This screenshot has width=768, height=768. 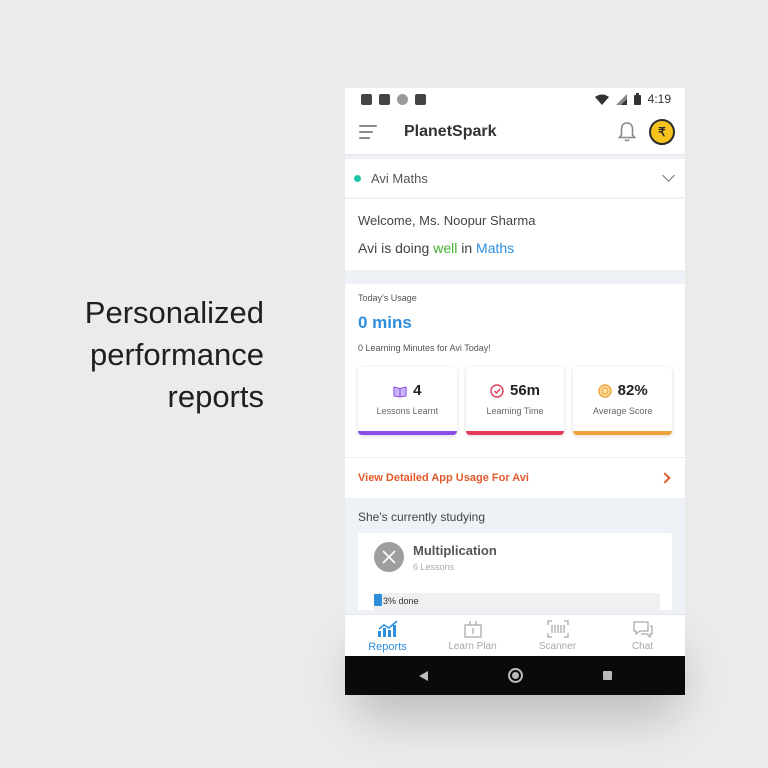 I want to click on summary-prefix: Avi is doing, so click(x=396, y=248).